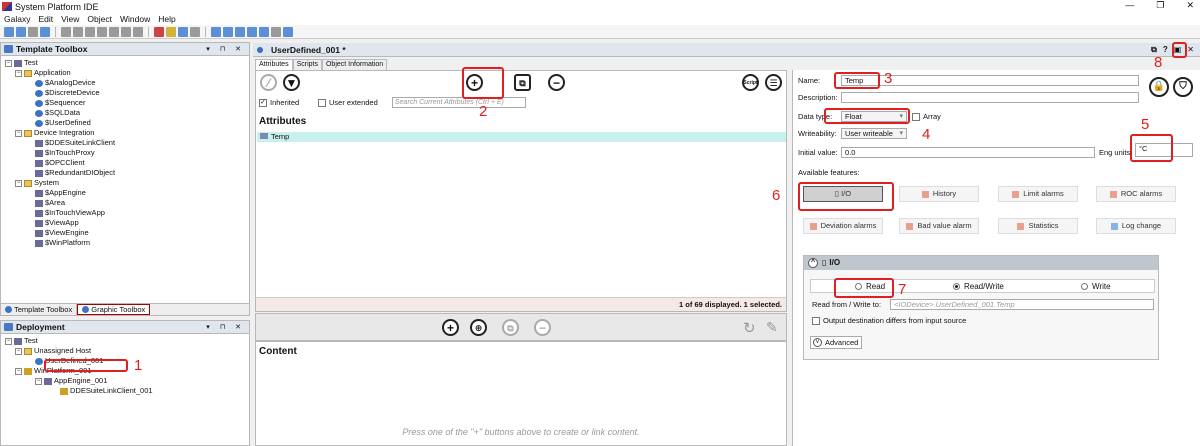 Image resolution: width=1200 pixels, height=446 pixels. I want to click on tab-template-toolbox: Template Toolbox, so click(39, 309).